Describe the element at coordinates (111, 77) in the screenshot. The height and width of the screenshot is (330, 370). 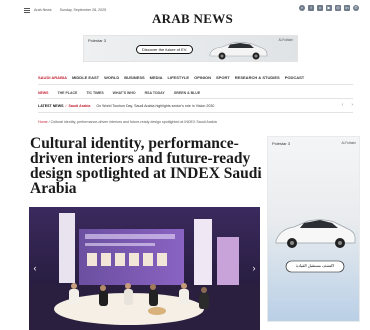
I see `nav-world: WORLD` at that location.